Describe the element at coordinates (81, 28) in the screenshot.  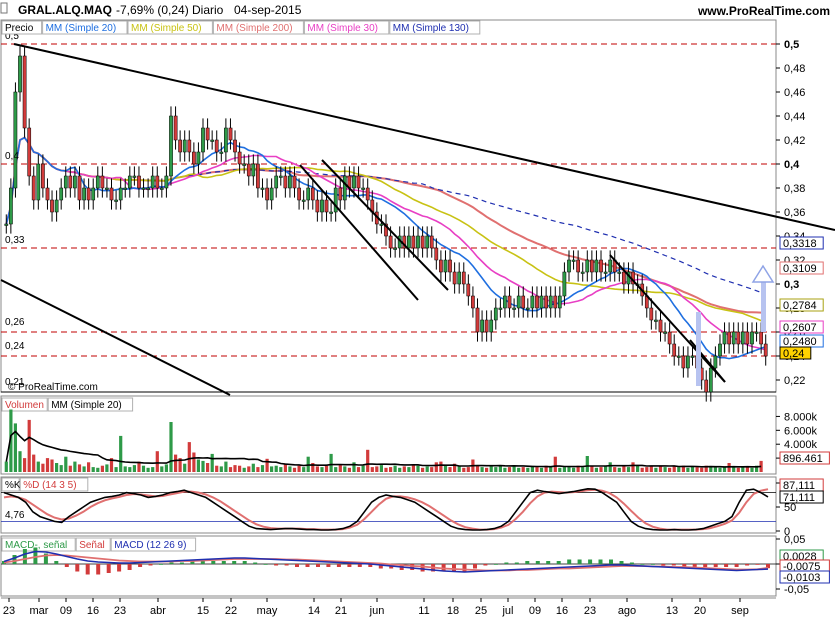
I see `legend-label: MM (Simple 20)` at that location.